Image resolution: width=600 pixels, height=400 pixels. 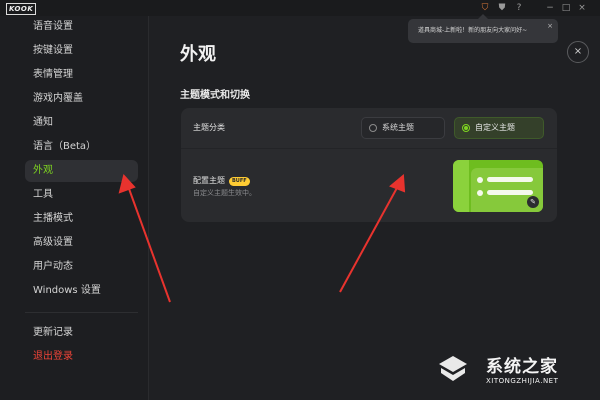 What do you see at coordinates (495, 127) in the screenshot?
I see `custom-theme-label: 自定义主题` at bounding box center [495, 127].